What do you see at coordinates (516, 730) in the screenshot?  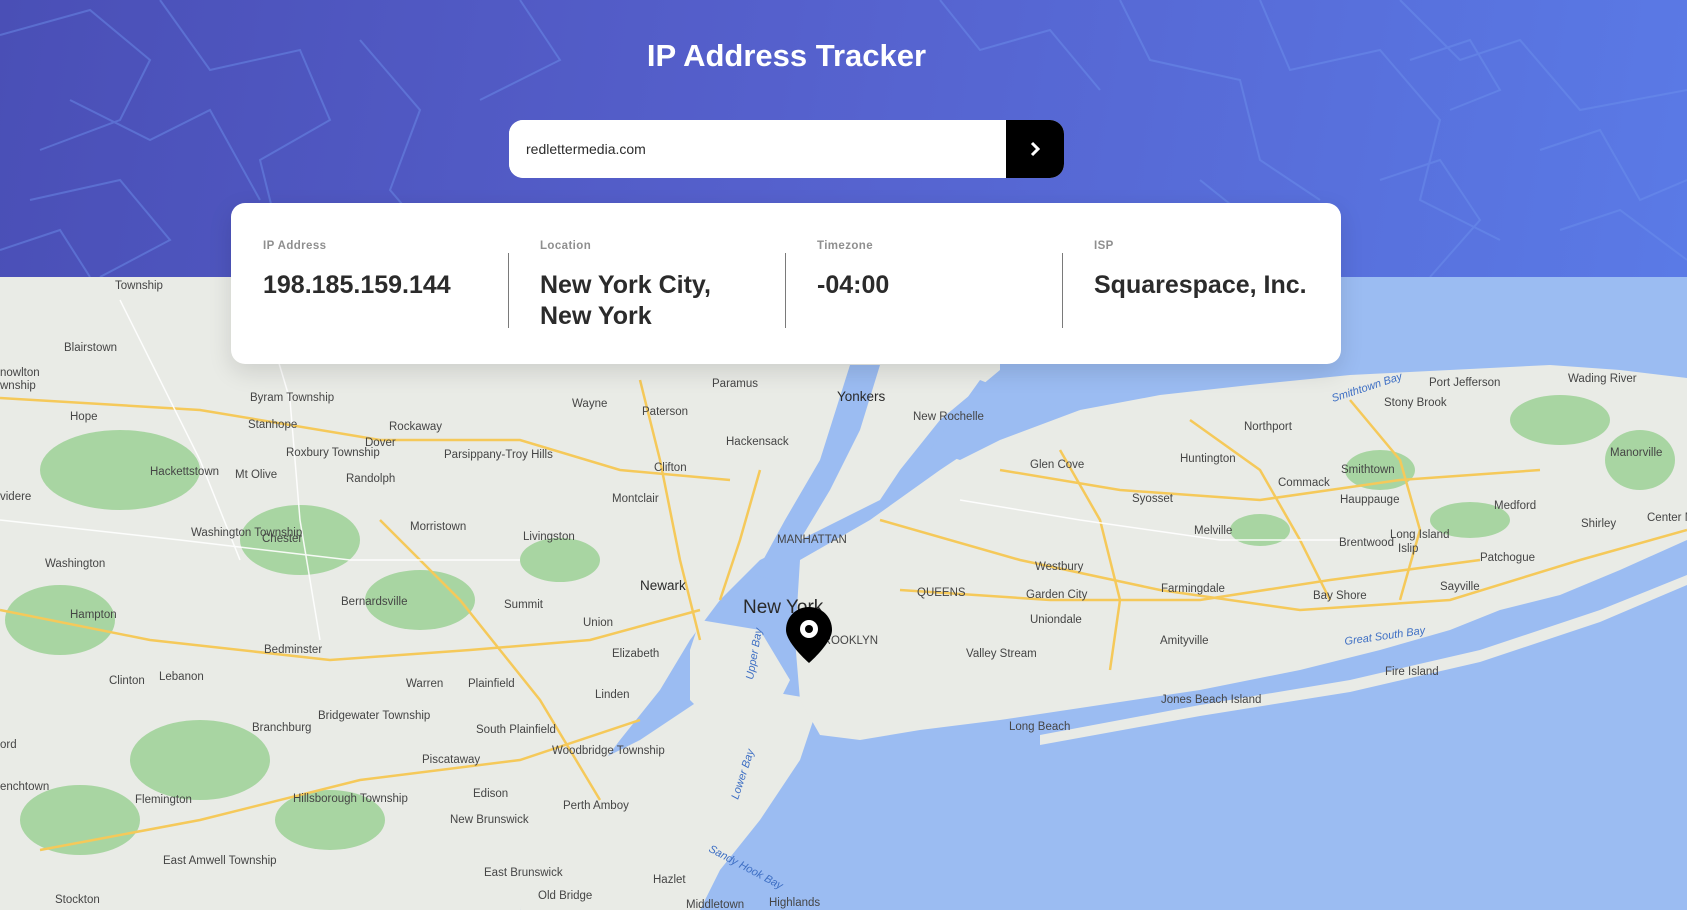 I see `map-place-label: South Plainfield` at bounding box center [516, 730].